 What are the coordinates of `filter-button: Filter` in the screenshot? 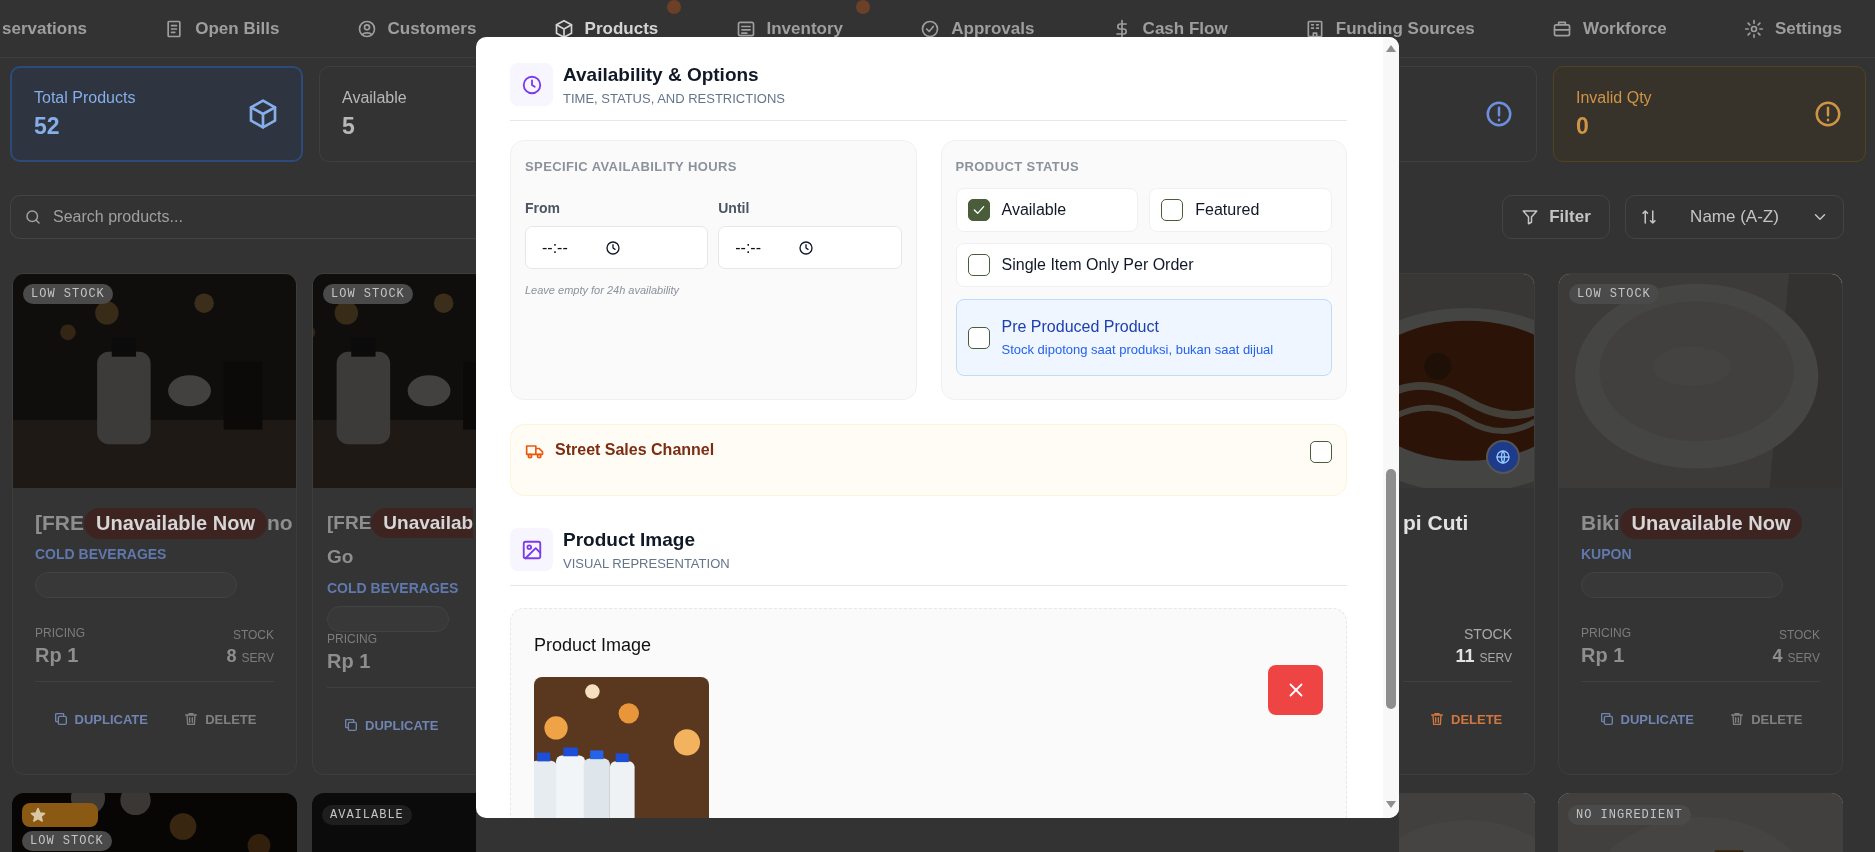 It's located at (1556, 217).